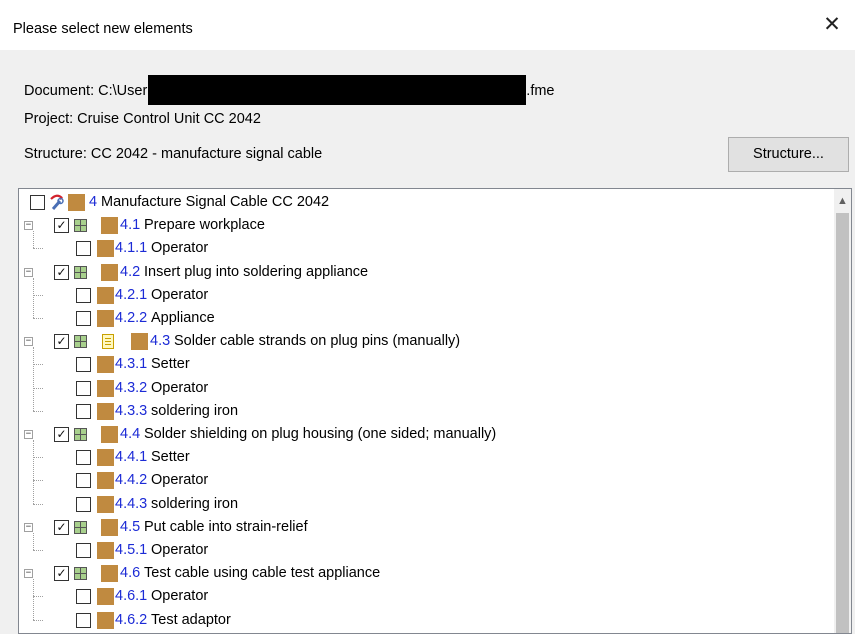  I want to click on element-number: 4.4.3, so click(131, 504).